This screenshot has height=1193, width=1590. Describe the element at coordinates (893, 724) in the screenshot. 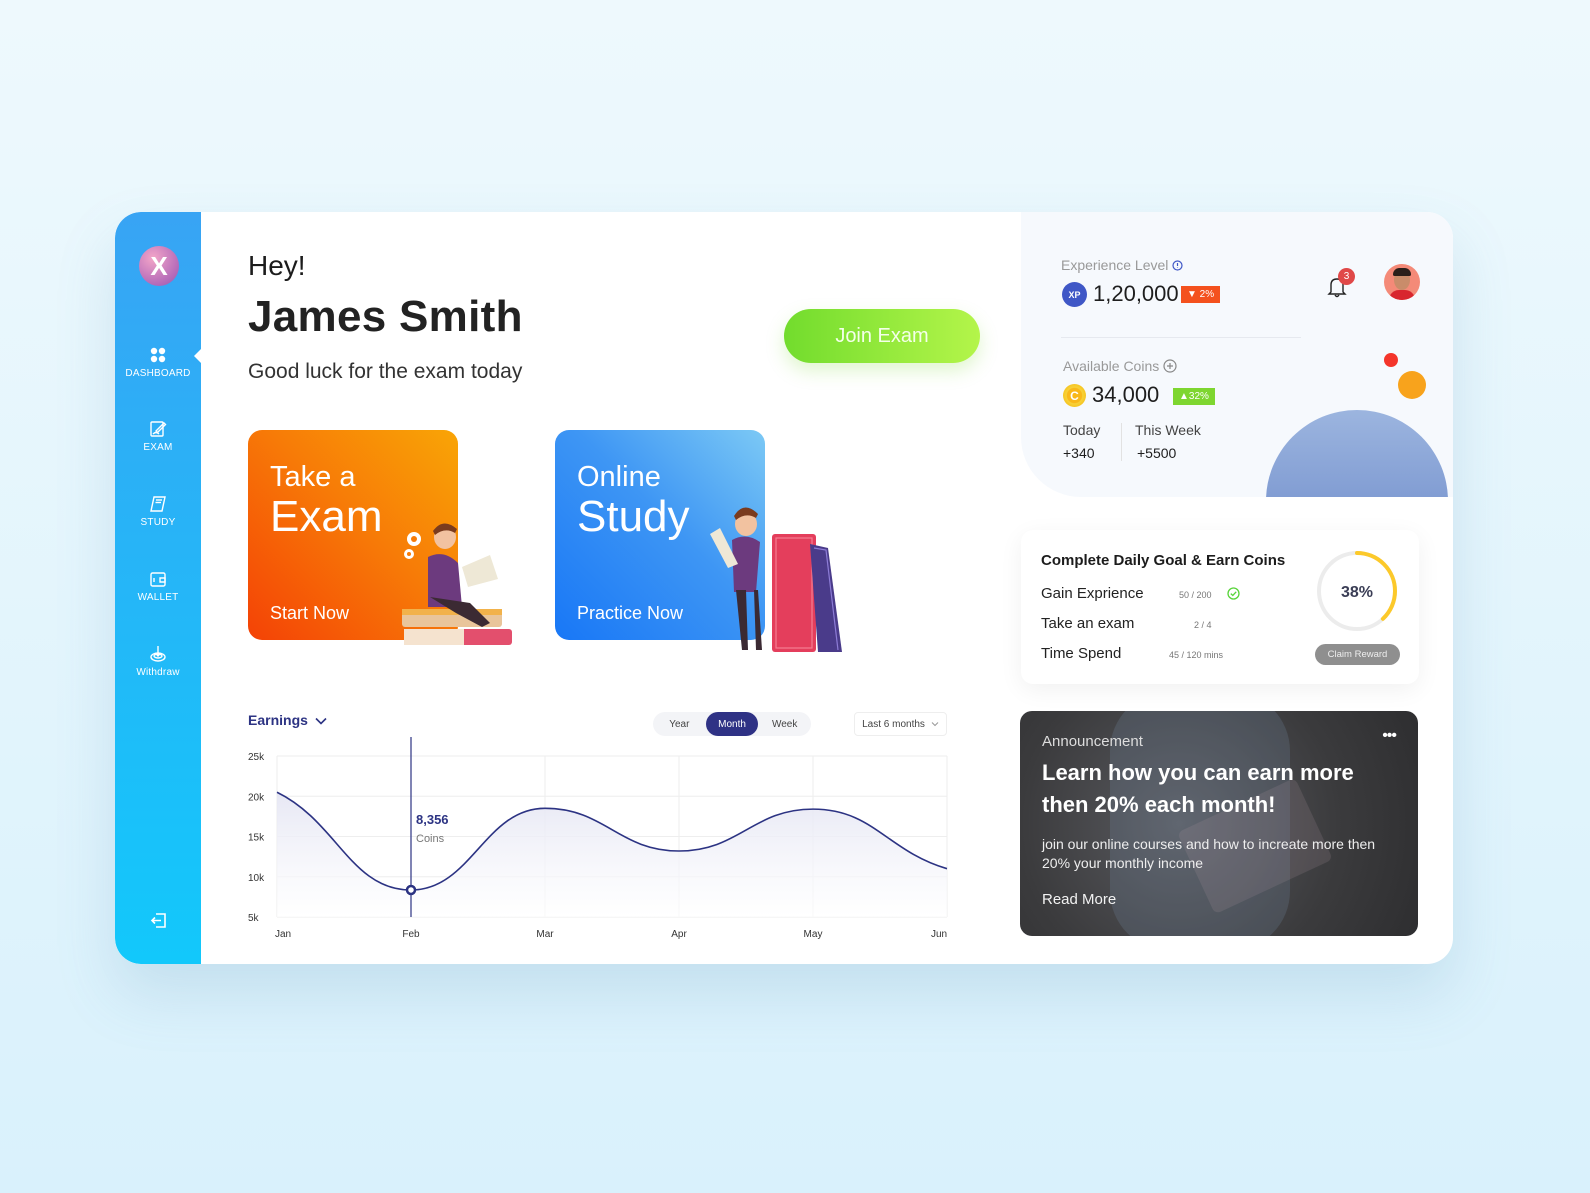

I see `range-value: Last 6 months` at that location.